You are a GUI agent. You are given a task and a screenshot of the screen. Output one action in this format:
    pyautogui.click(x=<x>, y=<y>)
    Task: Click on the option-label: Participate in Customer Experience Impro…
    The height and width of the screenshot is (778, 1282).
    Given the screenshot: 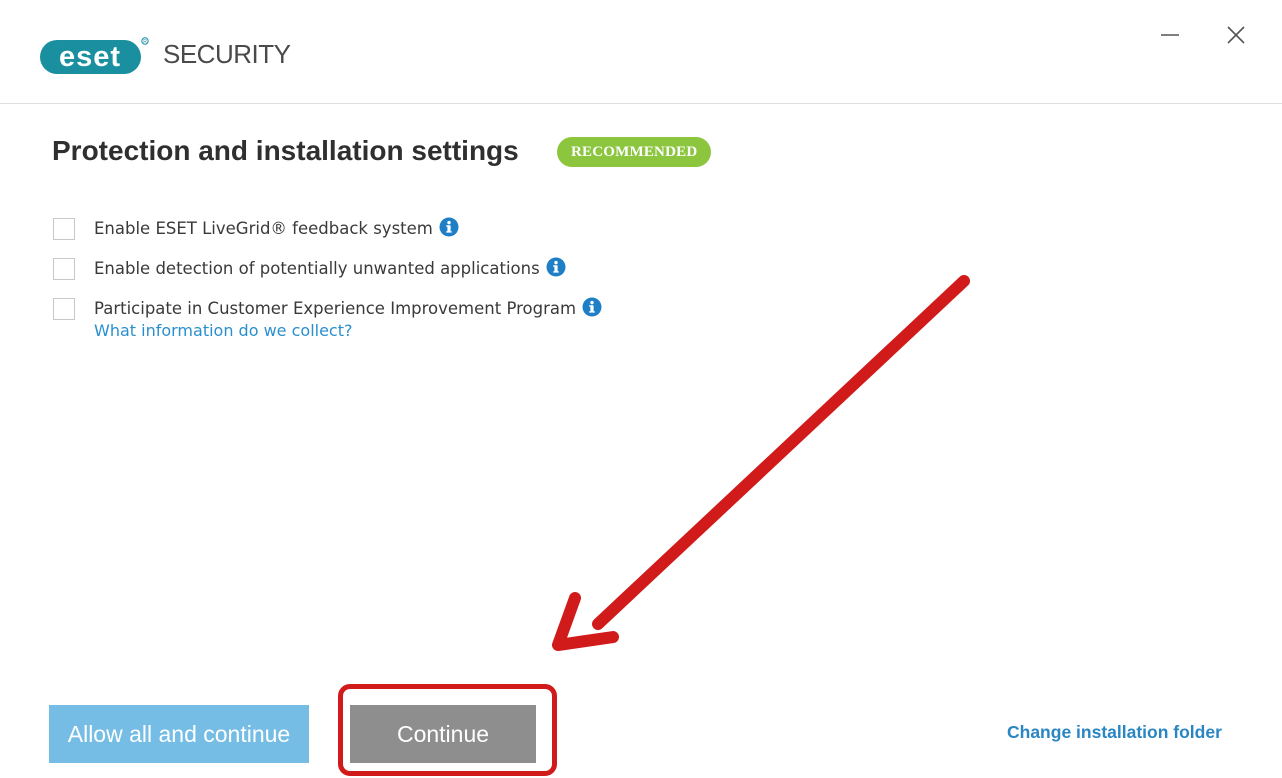 What is the action you would take?
    pyautogui.click(x=348, y=308)
    